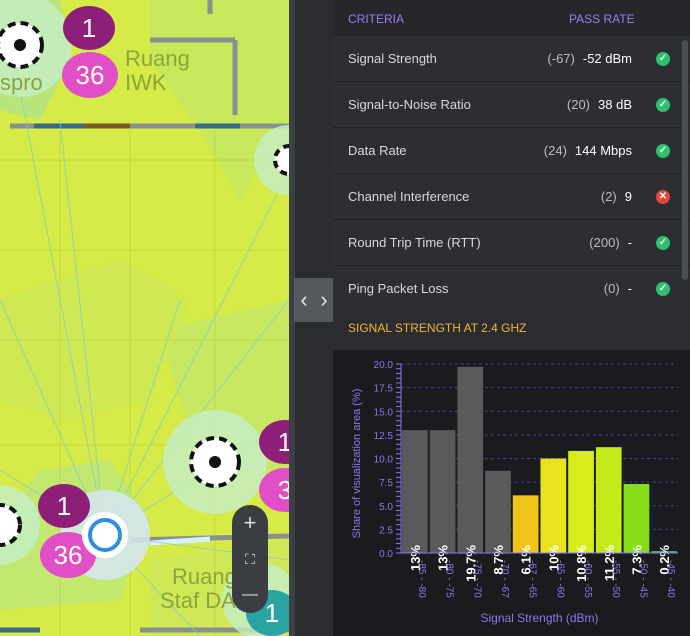  Describe the element at coordinates (21, 82) in the screenshot. I see `room-label: spro` at that location.